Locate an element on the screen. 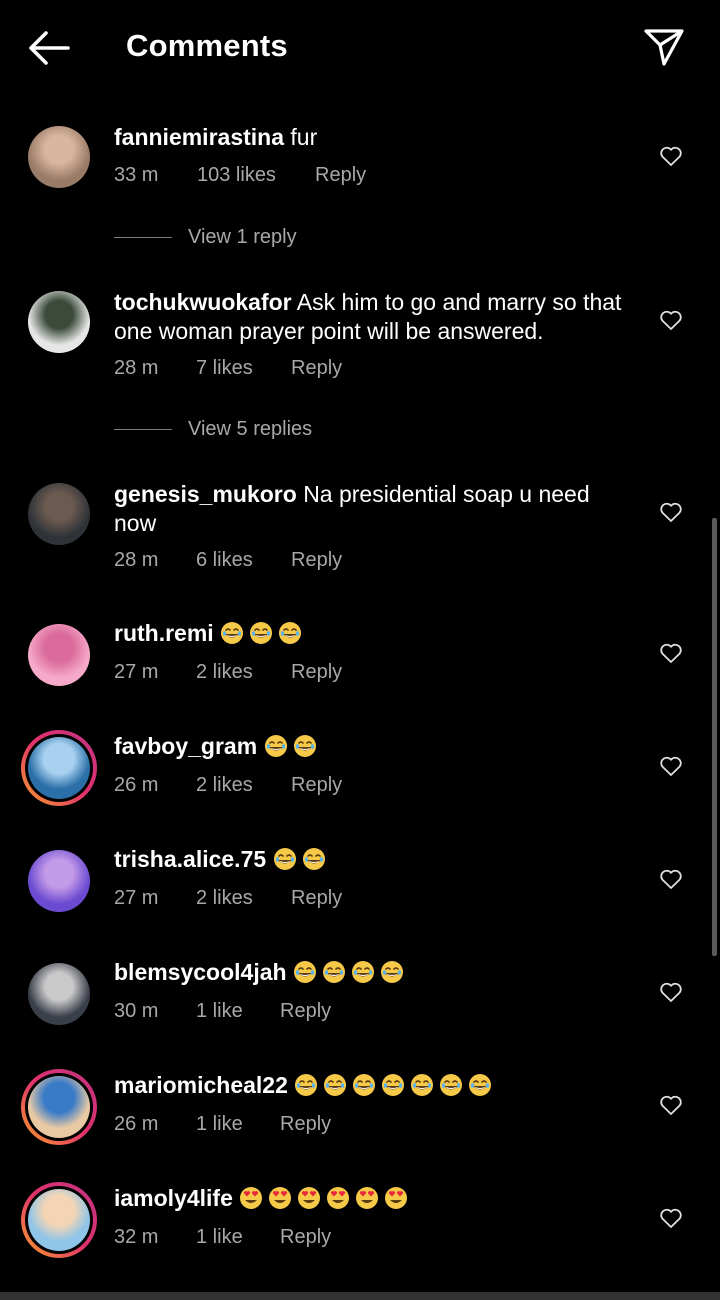 The height and width of the screenshot is (1300, 720). view-replies-label: View 1 reply is located at coordinates (242, 237).